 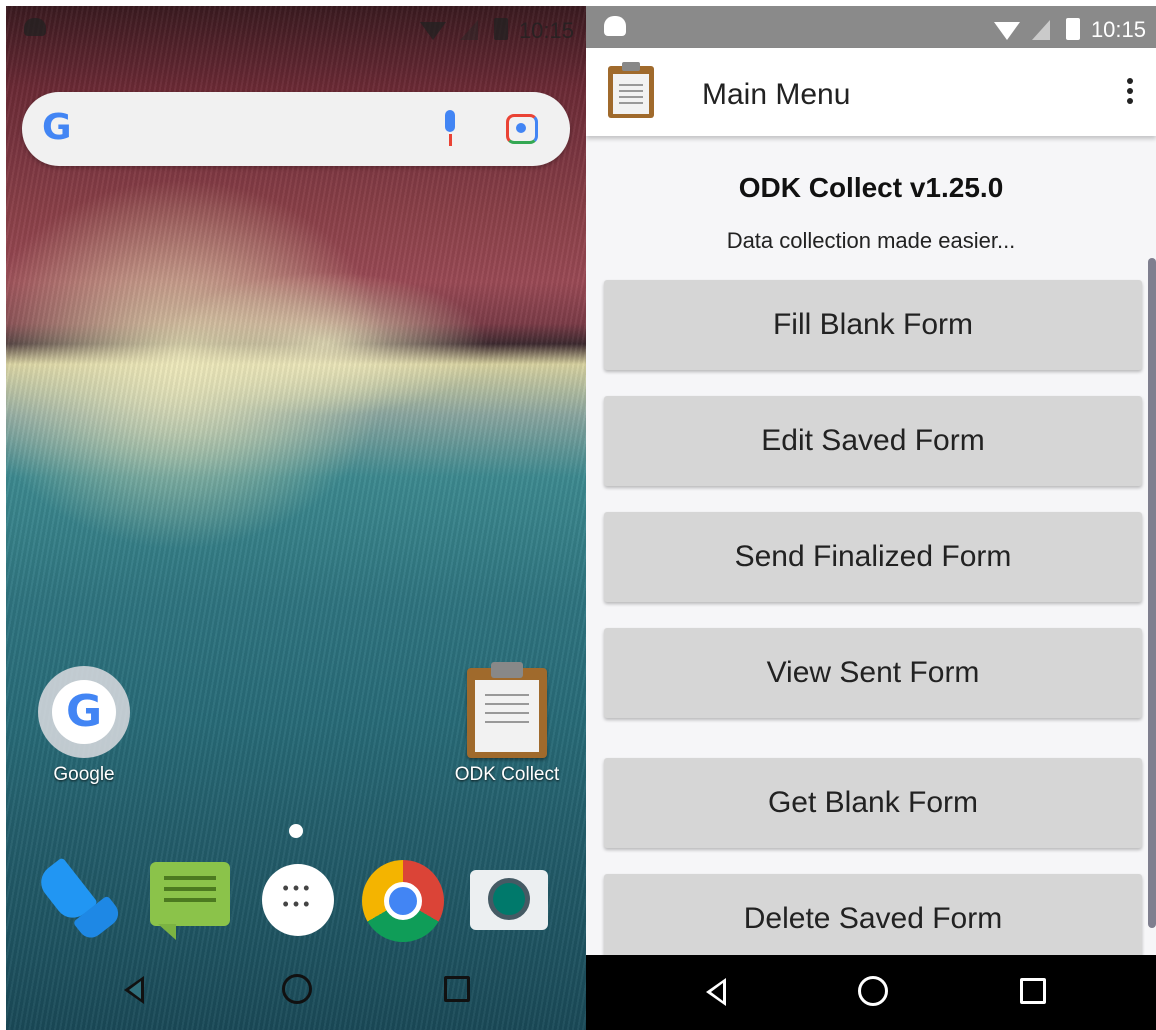 I want to click on google-app-shortcut: G Google, so click(x=84, y=726).